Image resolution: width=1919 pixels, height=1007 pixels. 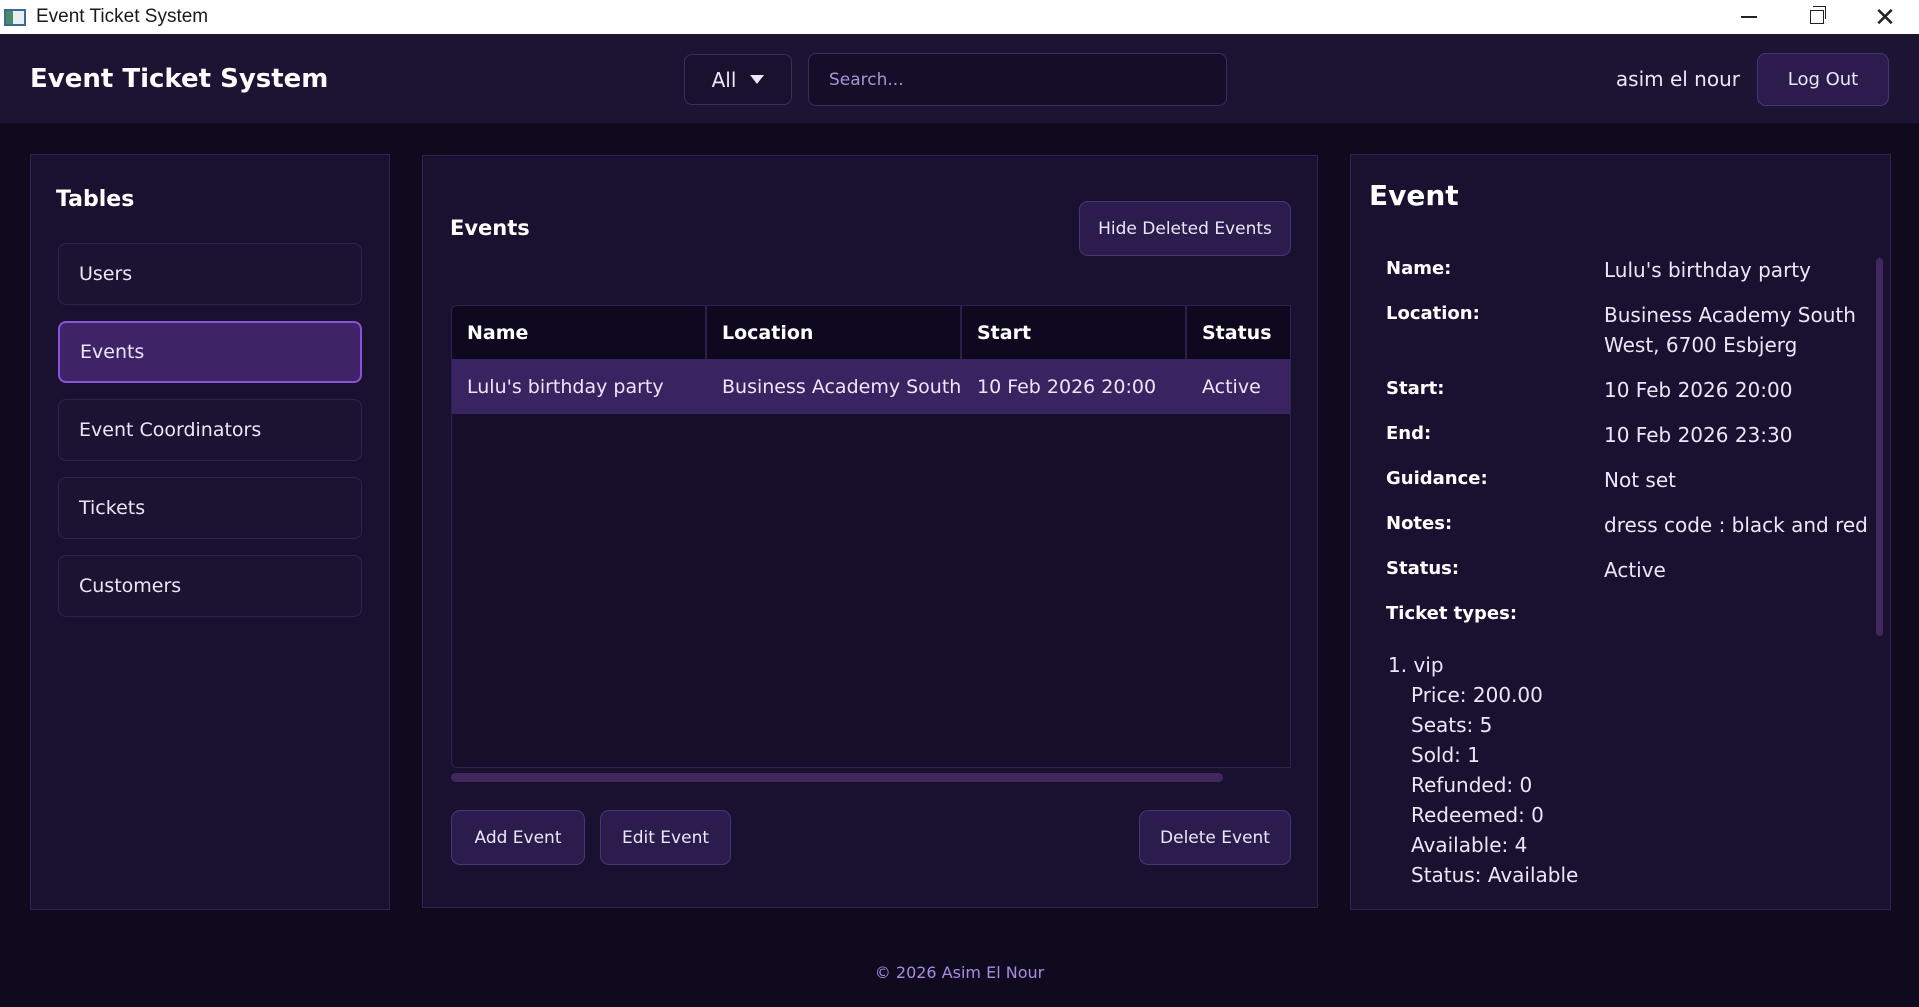 I want to click on app-icon, so click(x=15, y=17).